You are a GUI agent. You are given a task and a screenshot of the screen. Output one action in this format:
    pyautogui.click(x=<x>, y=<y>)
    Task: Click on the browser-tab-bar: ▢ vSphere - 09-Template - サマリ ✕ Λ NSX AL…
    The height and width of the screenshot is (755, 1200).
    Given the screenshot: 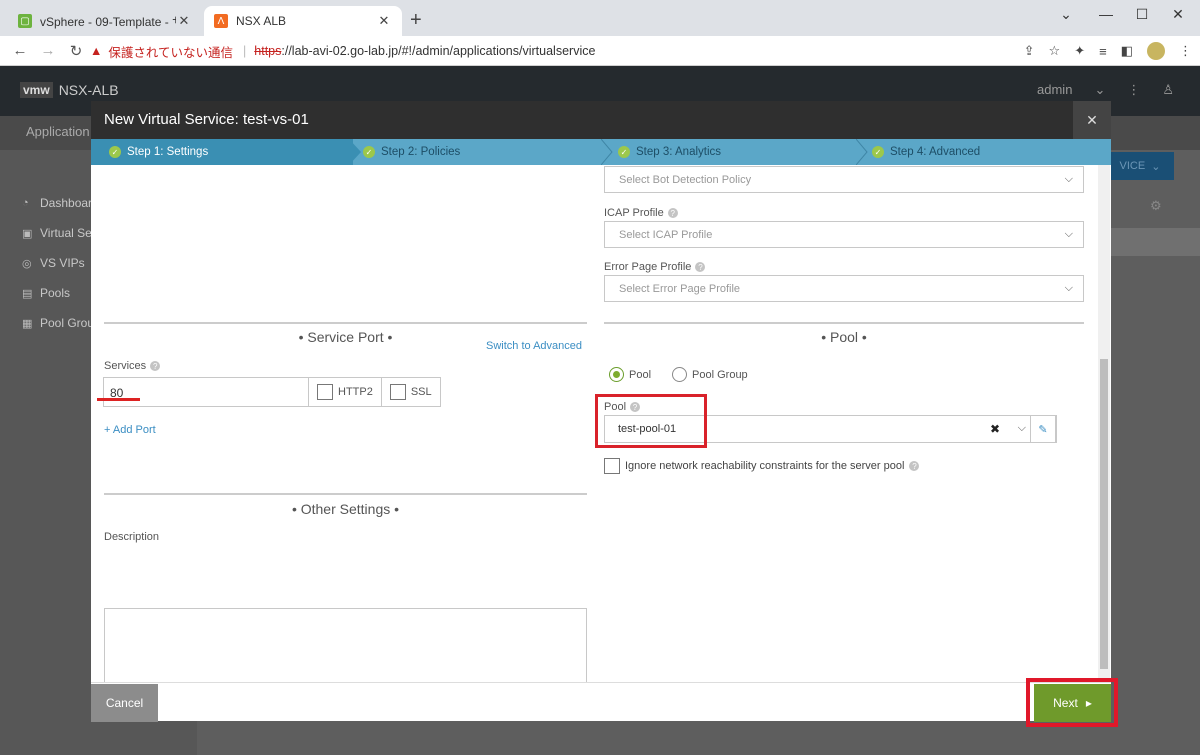 What is the action you would take?
    pyautogui.click(x=600, y=18)
    